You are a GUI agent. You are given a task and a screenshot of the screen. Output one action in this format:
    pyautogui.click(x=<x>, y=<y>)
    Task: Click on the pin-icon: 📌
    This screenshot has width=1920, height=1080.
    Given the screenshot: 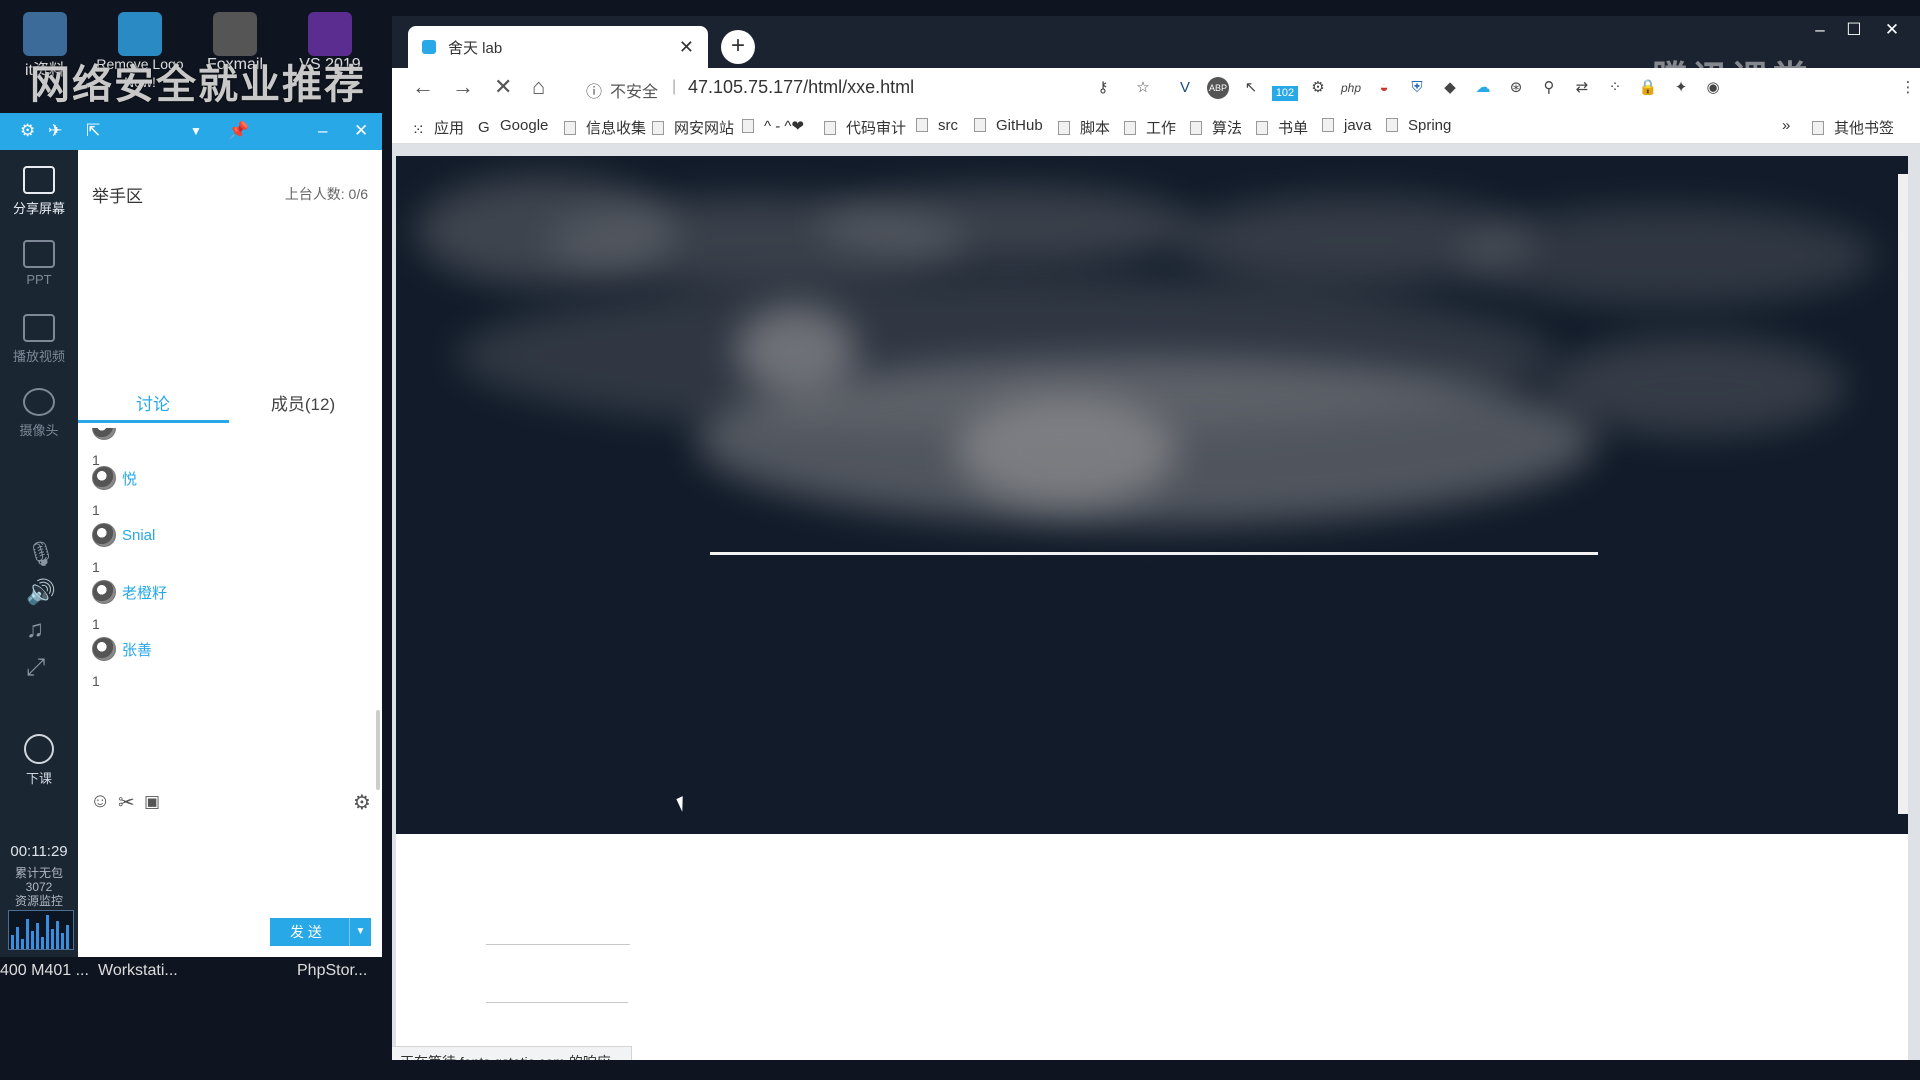 What is the action you would take?
    pyautogui.click(x=238, y=131)
    